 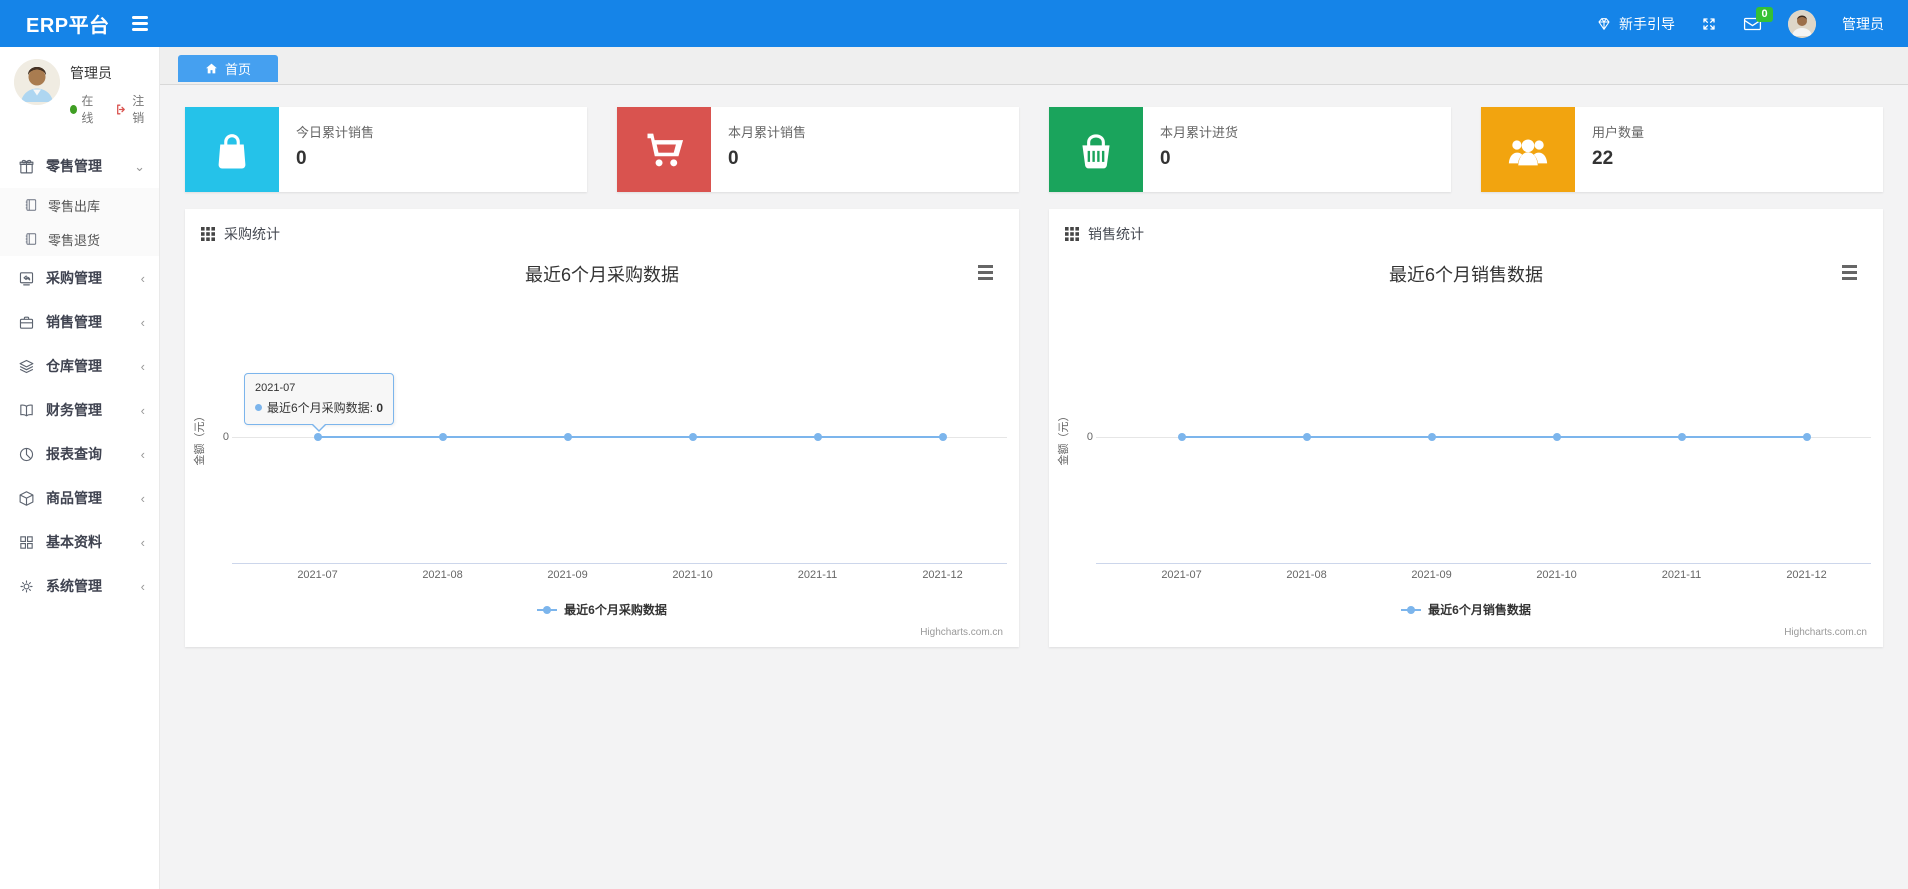 What do you see at coordinates (79, 93) in the screenshot?
I see `profile-block: 管理员 在线 注销` at bounding box center [79, 93].